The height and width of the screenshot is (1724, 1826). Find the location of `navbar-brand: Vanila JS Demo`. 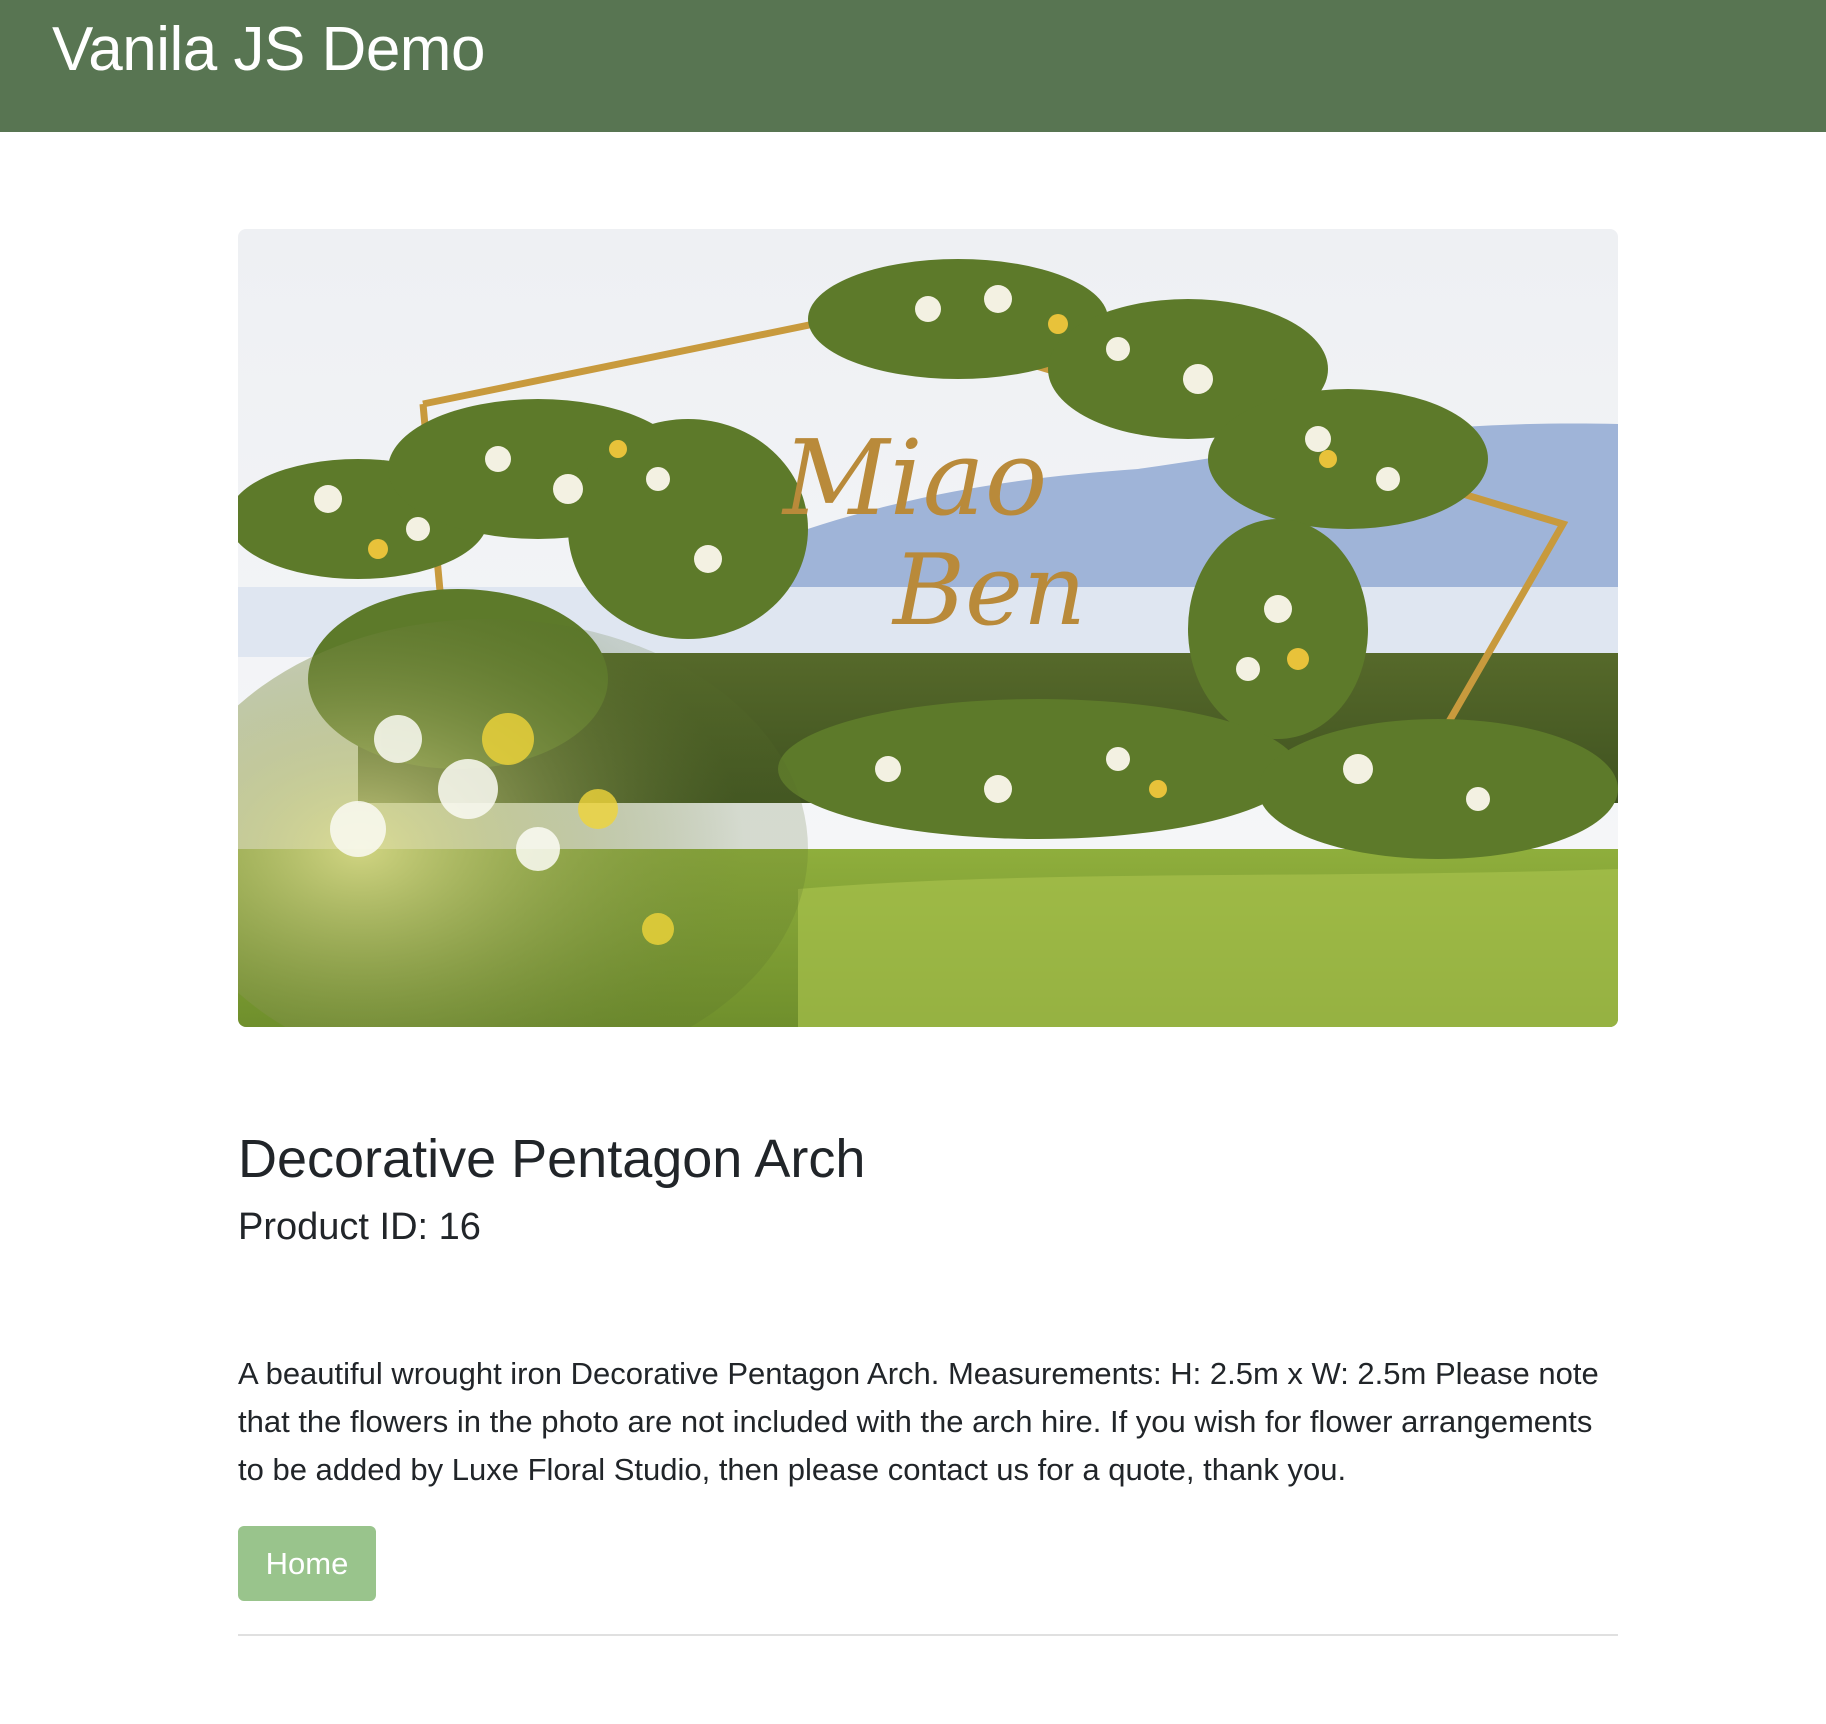

navbar-brand: Vanila JS Demo is located at coordinates (268, 50).